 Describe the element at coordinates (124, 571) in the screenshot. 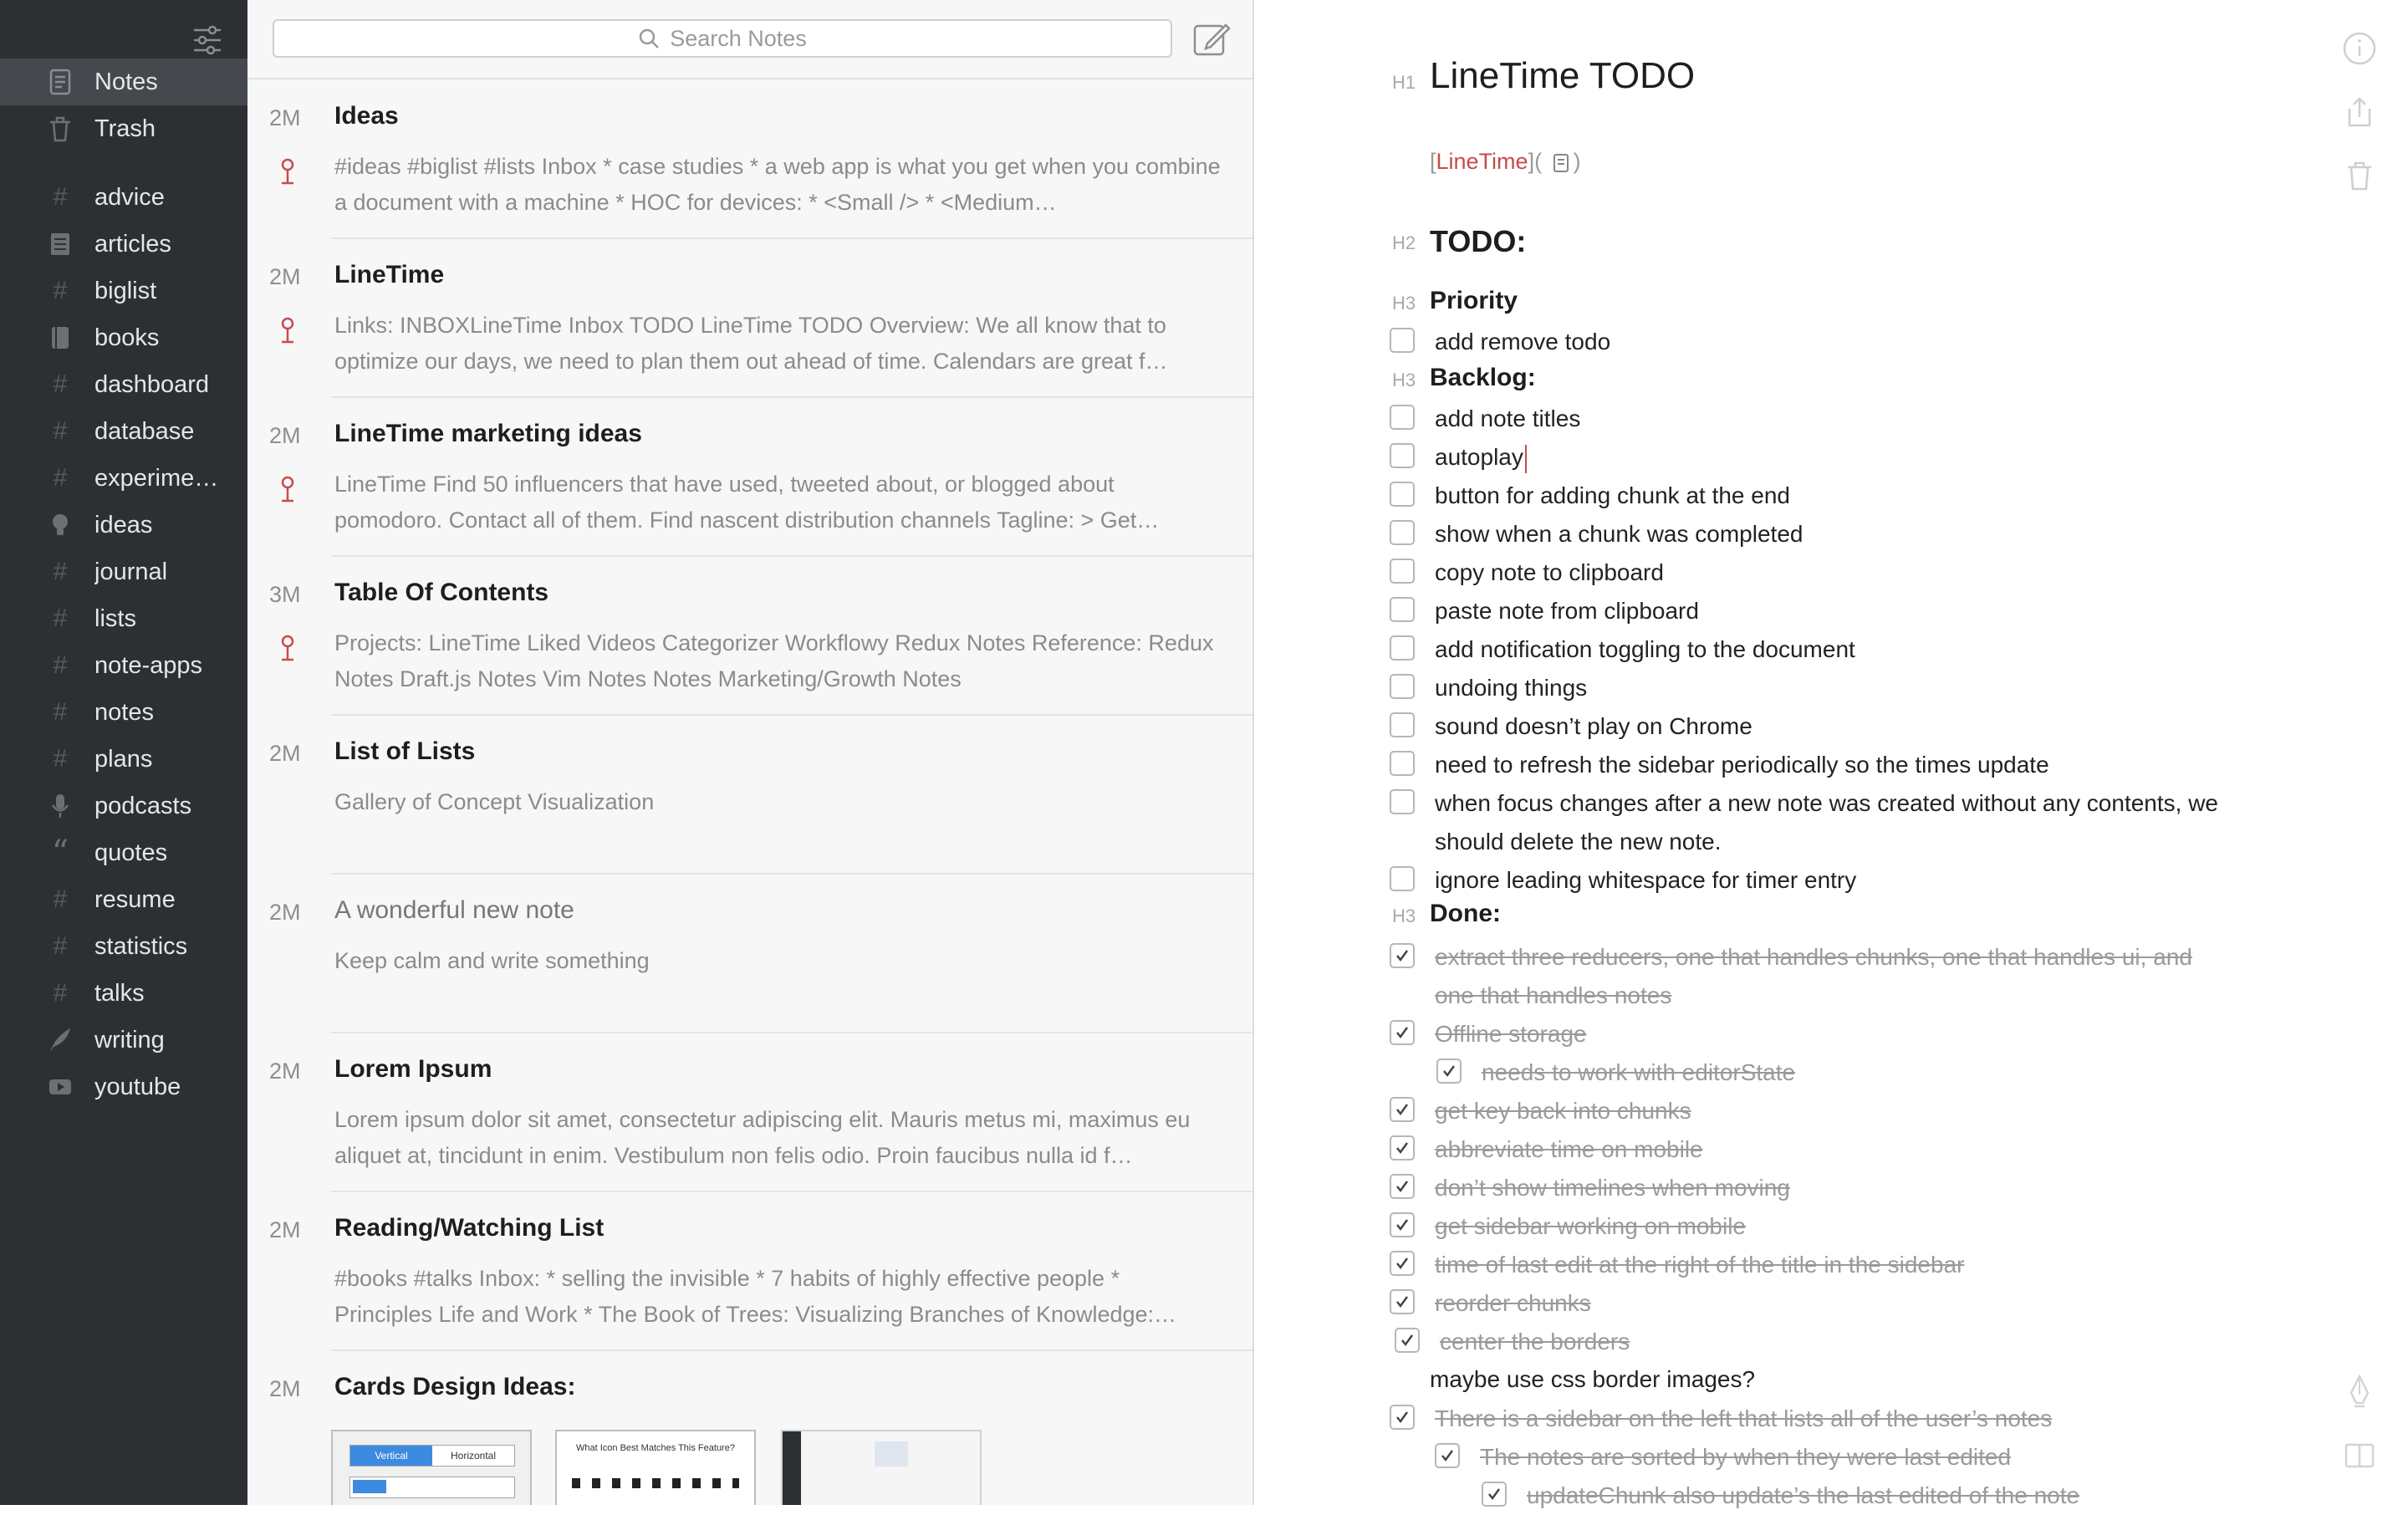

I see `sidebar-item-journal: # journal` at that location.